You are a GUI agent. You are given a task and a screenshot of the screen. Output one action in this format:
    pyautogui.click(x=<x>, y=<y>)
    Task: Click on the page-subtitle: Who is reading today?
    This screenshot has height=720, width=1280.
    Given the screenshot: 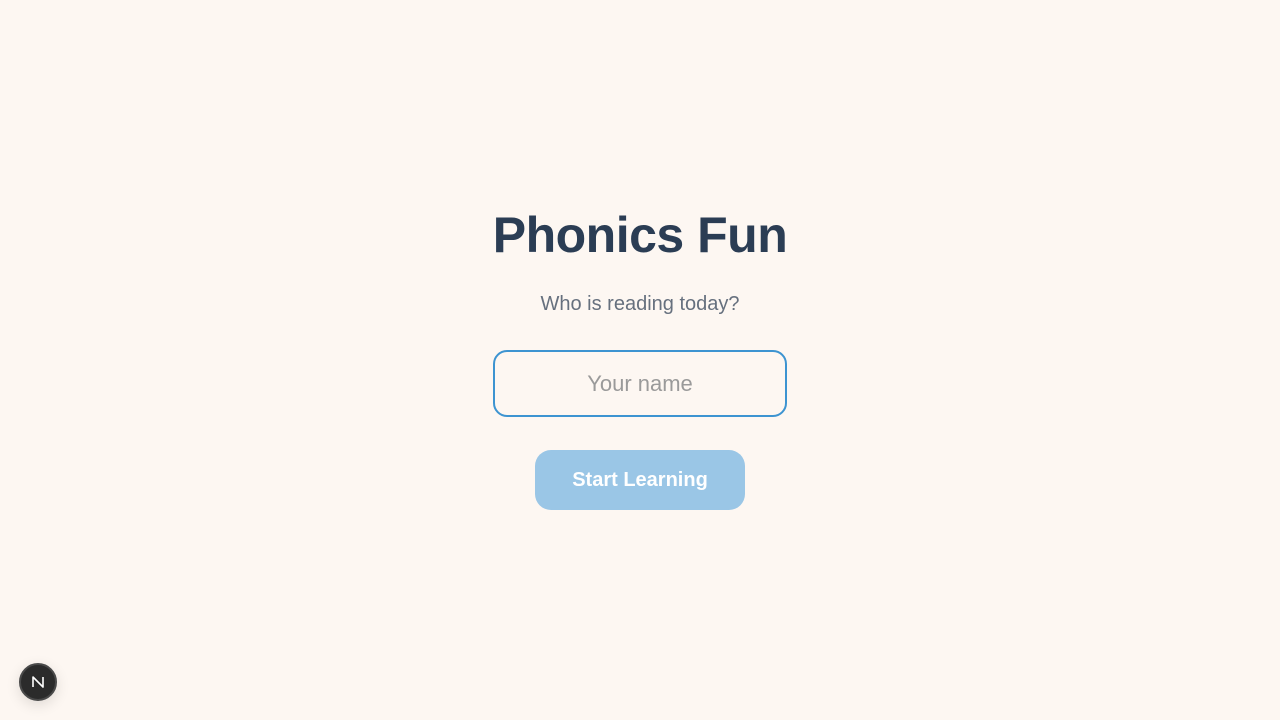 What is the action you would take?
    pyautogui.click(x=640, y=304)
    